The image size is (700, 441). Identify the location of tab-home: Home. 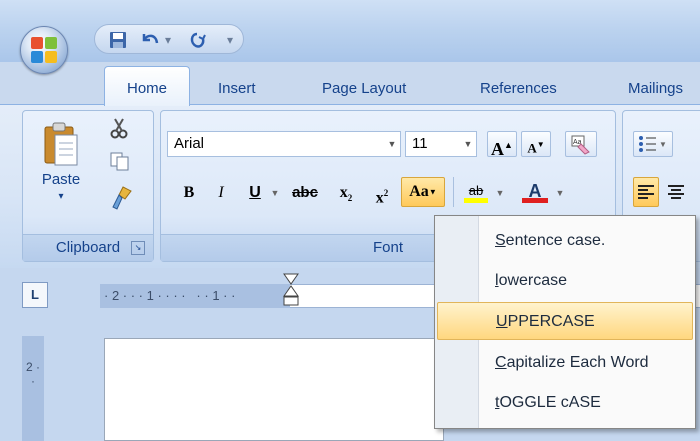
(147, 86).